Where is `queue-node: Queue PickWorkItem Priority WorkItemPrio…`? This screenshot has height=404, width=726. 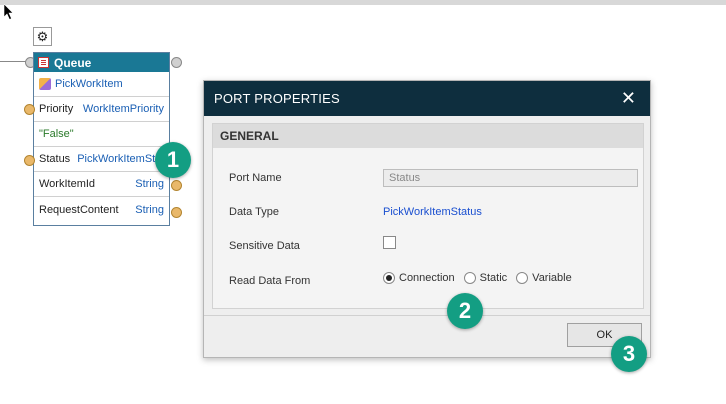
queue-node: Queue PickWorkItem Priority WorkItemPrio… is located at coordinates (101, 139).